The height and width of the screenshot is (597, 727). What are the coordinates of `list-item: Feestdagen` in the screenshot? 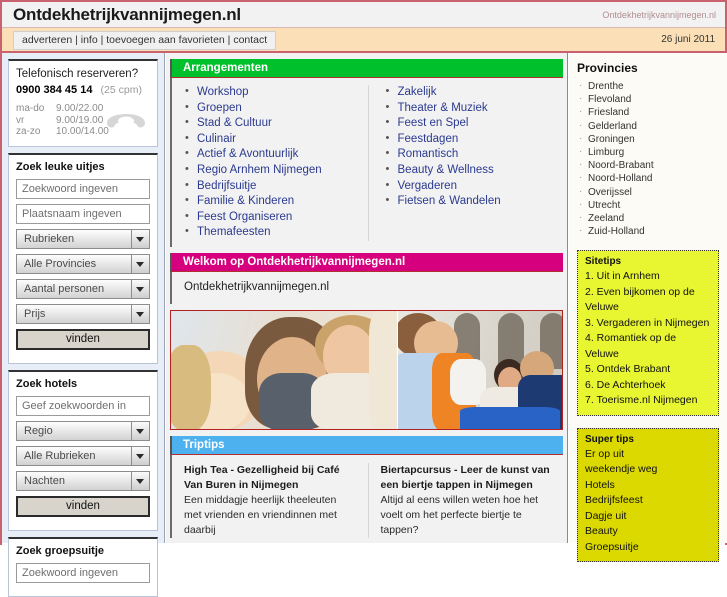 It's located at (474, 139).